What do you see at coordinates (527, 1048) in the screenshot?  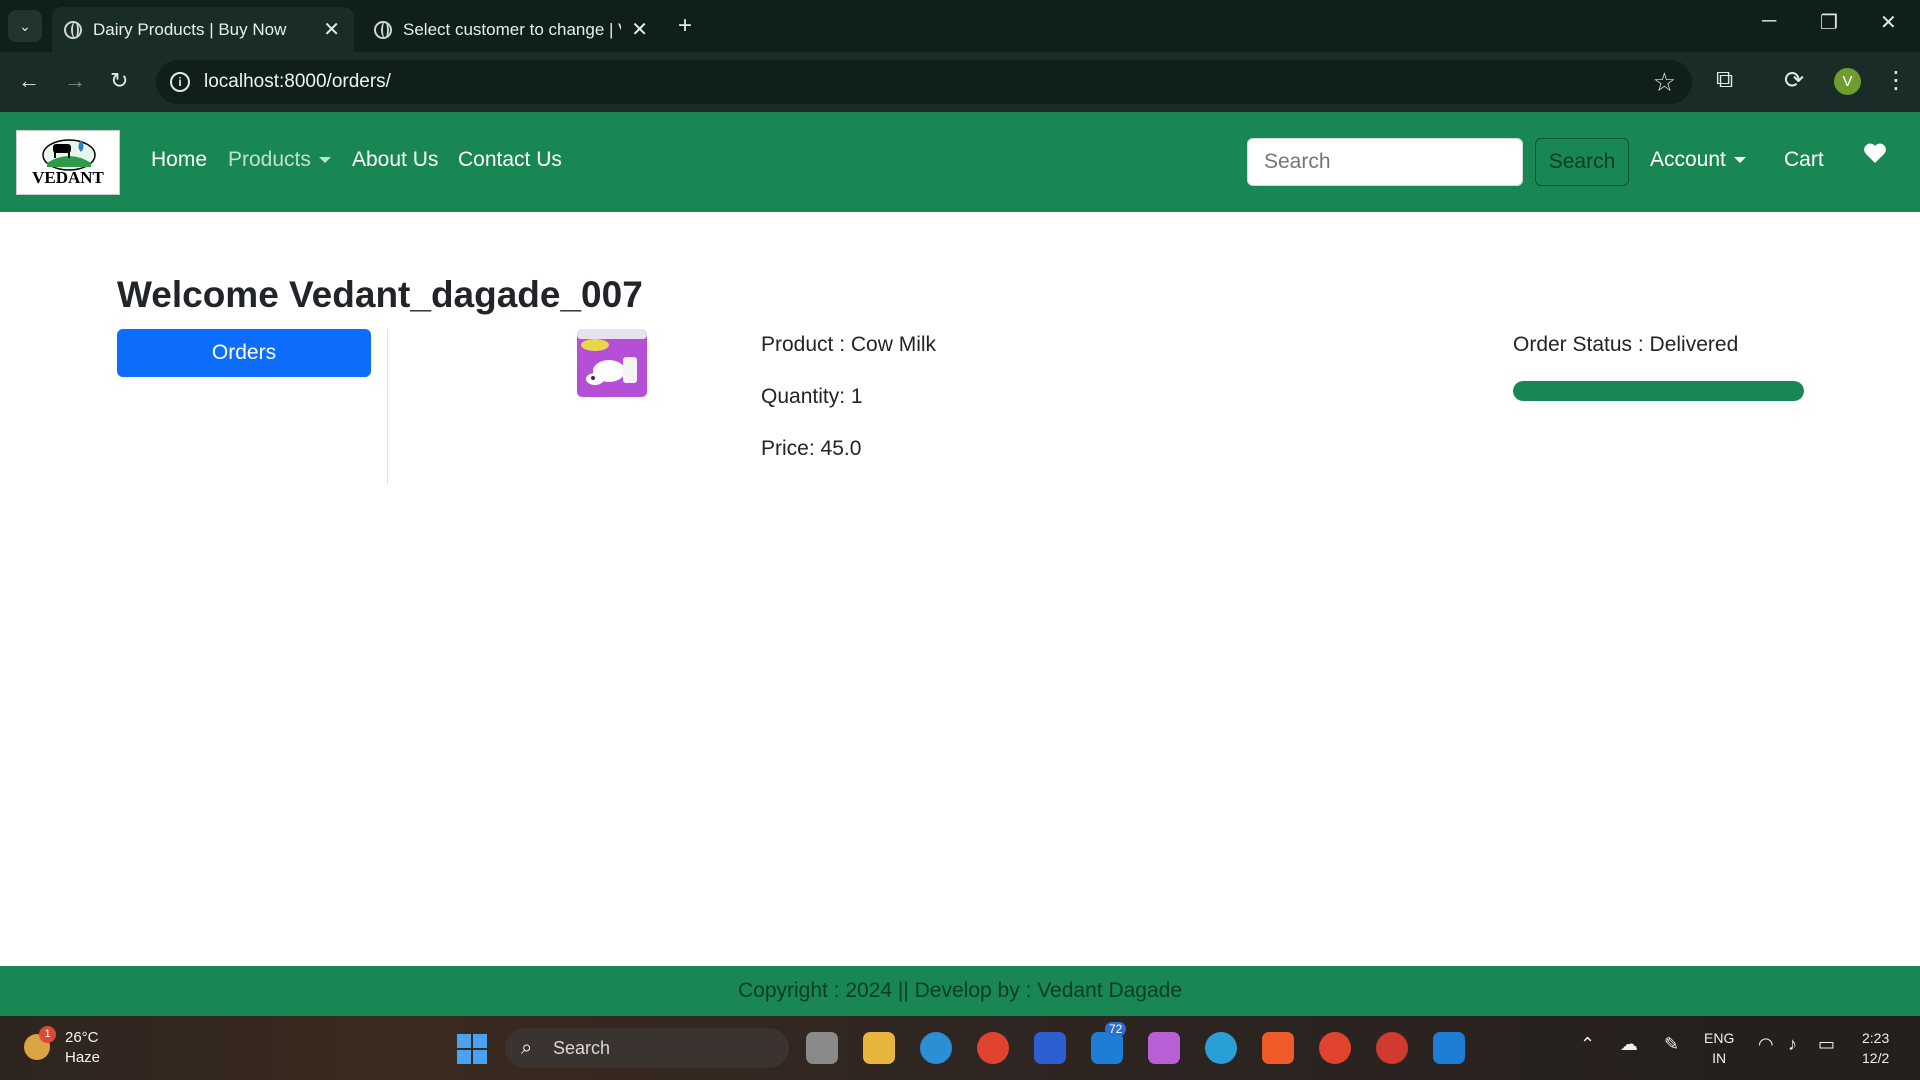 I see `search-icon: ⌕` at bounding box center [527, 1048].